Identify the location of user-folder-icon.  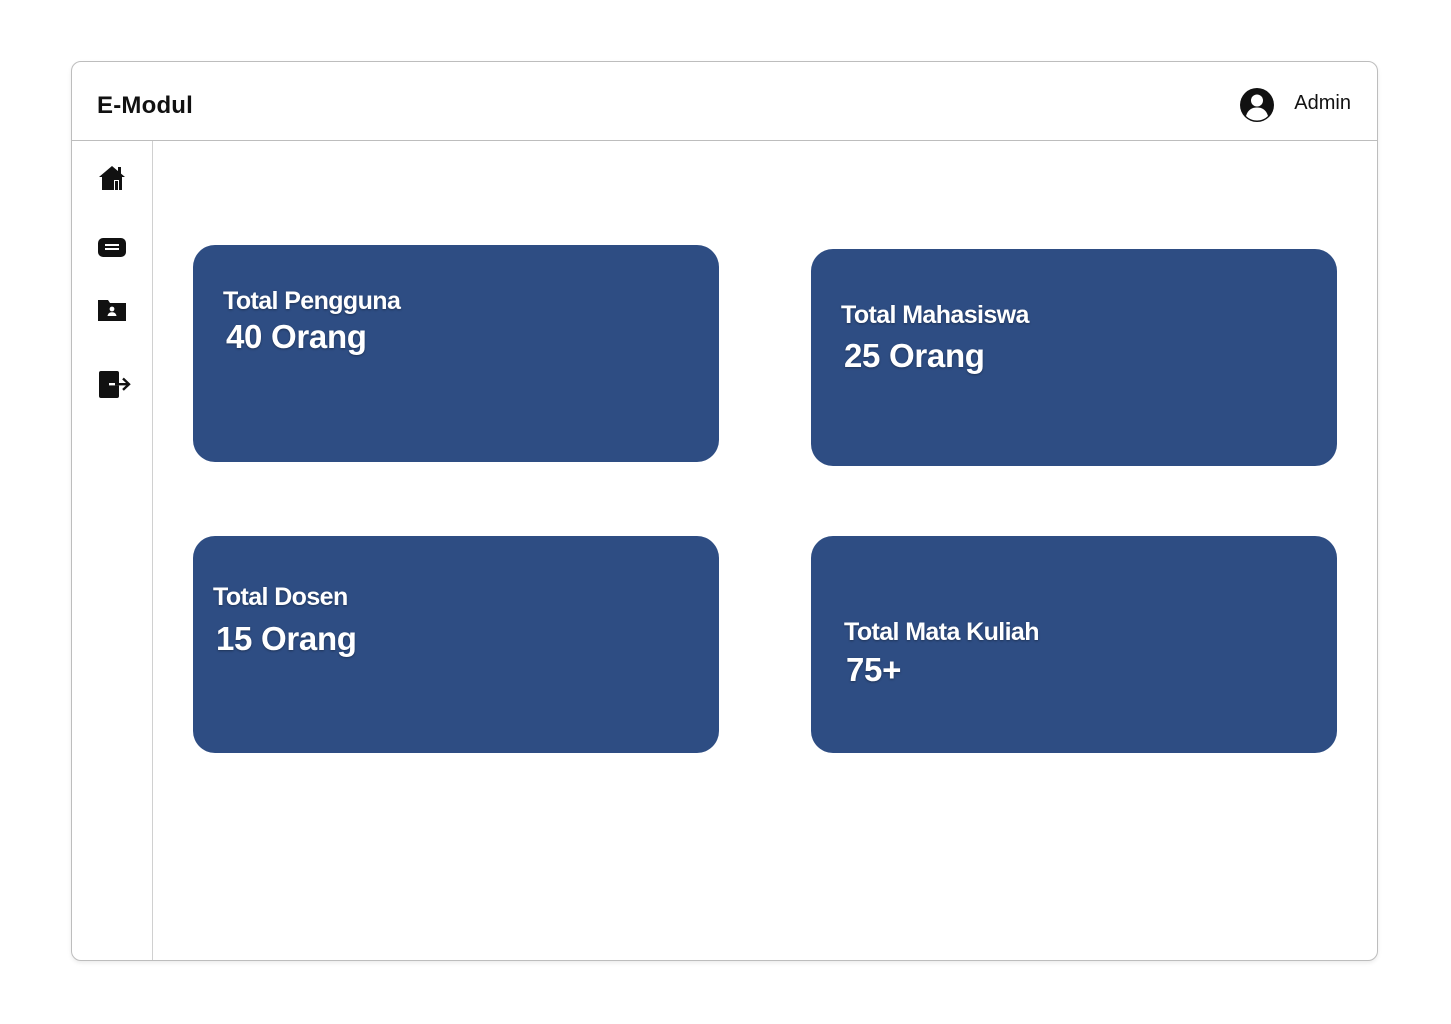
(112, 312).